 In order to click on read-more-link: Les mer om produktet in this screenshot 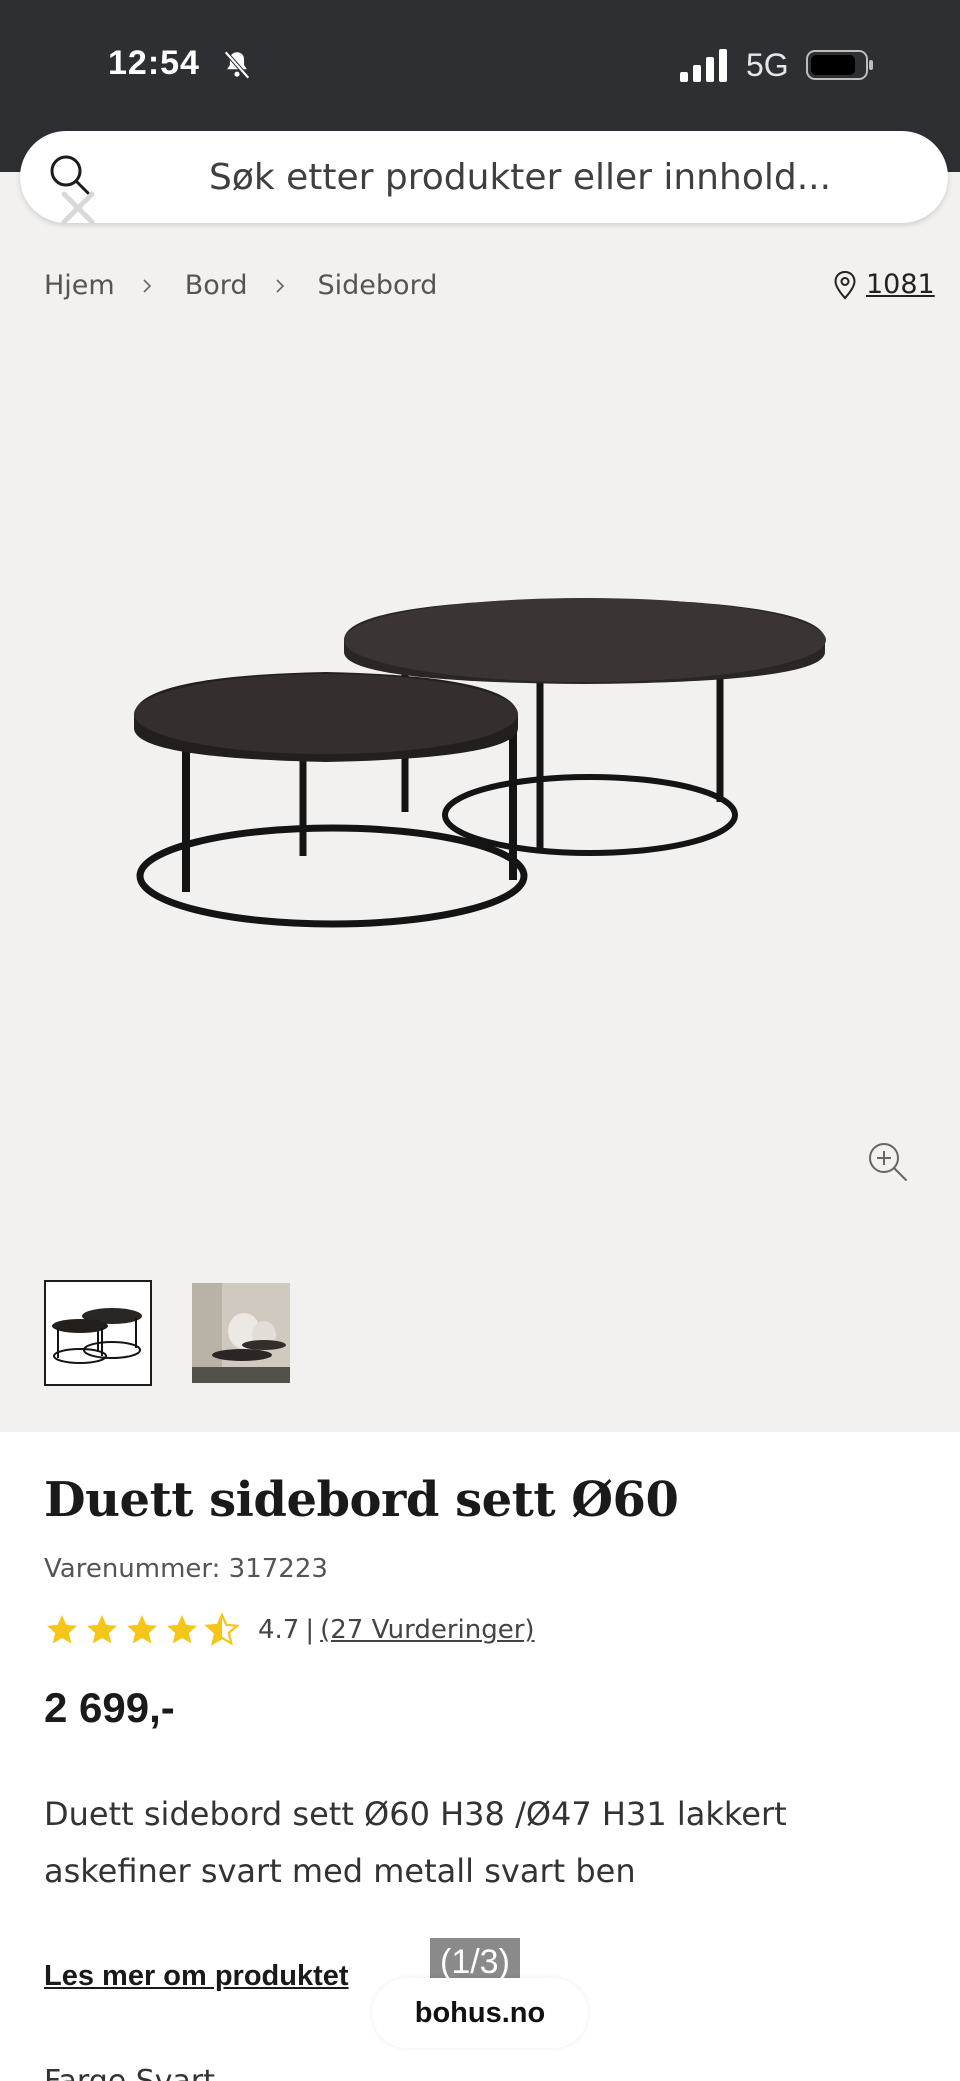, I will do `click(196, 1976)`.